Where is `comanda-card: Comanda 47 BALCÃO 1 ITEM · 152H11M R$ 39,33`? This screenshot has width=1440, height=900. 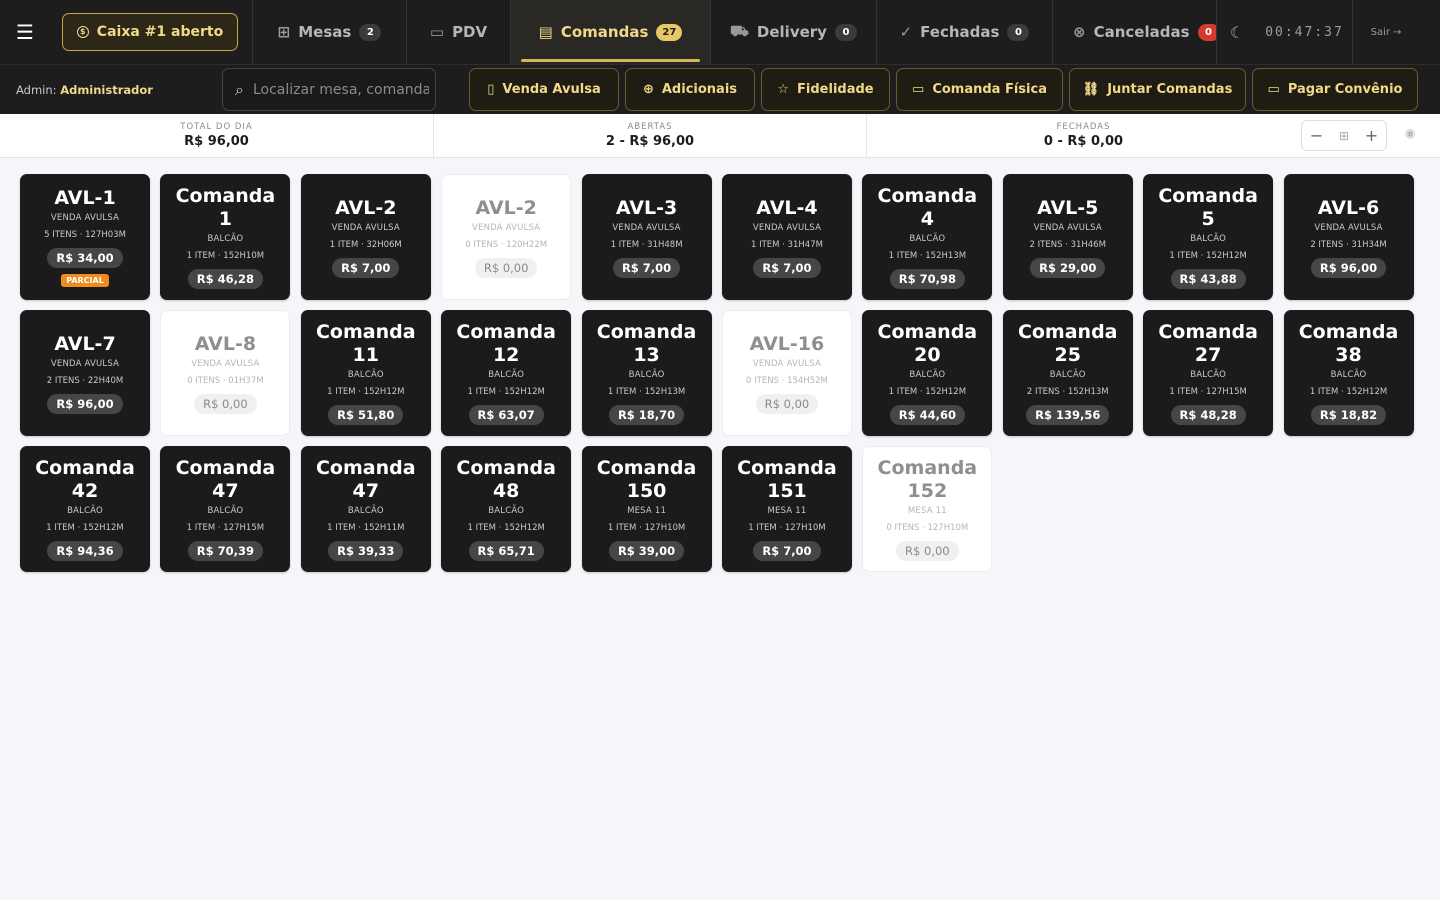
comanda-card: Comanda 47 BALCÃO 1 ITEM · 152H11M R$ 39,33 is located at coordinates (365, 509).